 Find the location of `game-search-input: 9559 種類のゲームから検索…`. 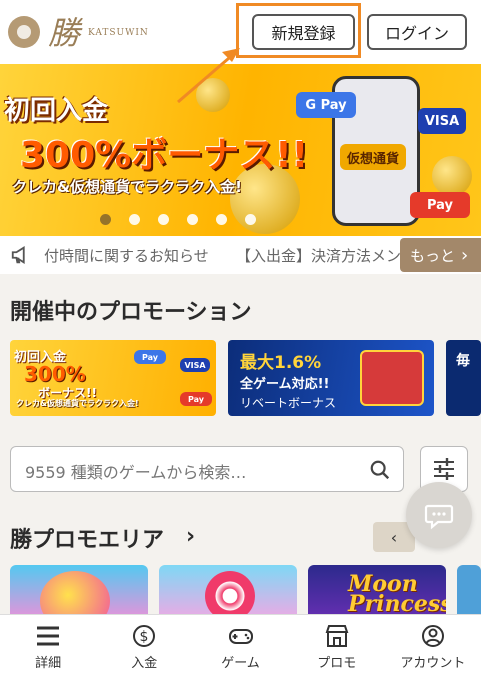

game-search-input: 9559 種類のゲームから検索… is located at coordinates (207, 469).